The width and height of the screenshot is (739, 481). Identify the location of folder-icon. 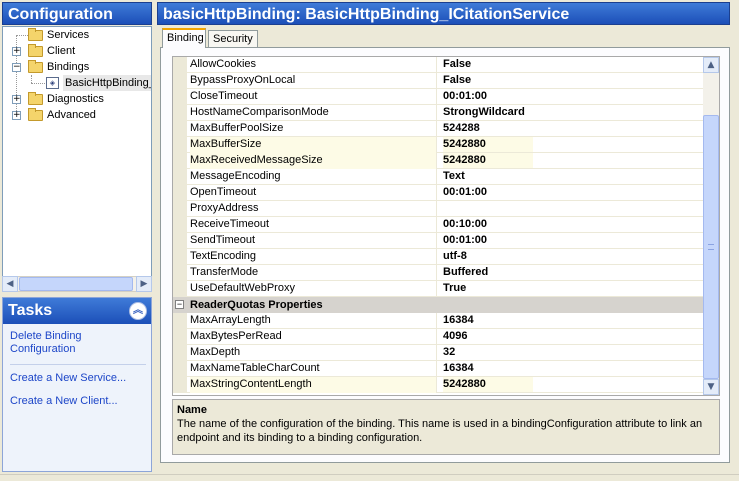
(35, 114).